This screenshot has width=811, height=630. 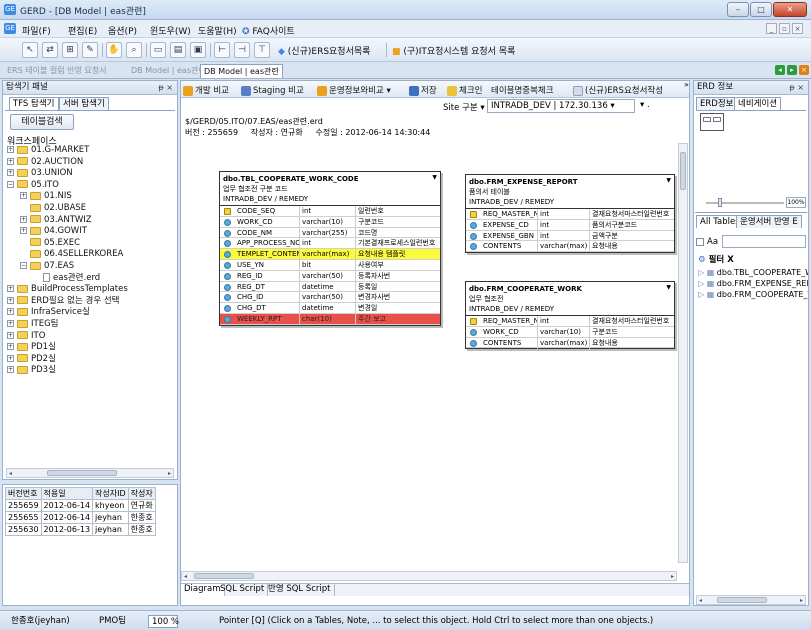 What do you see at coordinates (796, 87) in the screenshot?
I see `erd-panel-pin-icon: ᵽ ×` at bounding box center [796, 87].